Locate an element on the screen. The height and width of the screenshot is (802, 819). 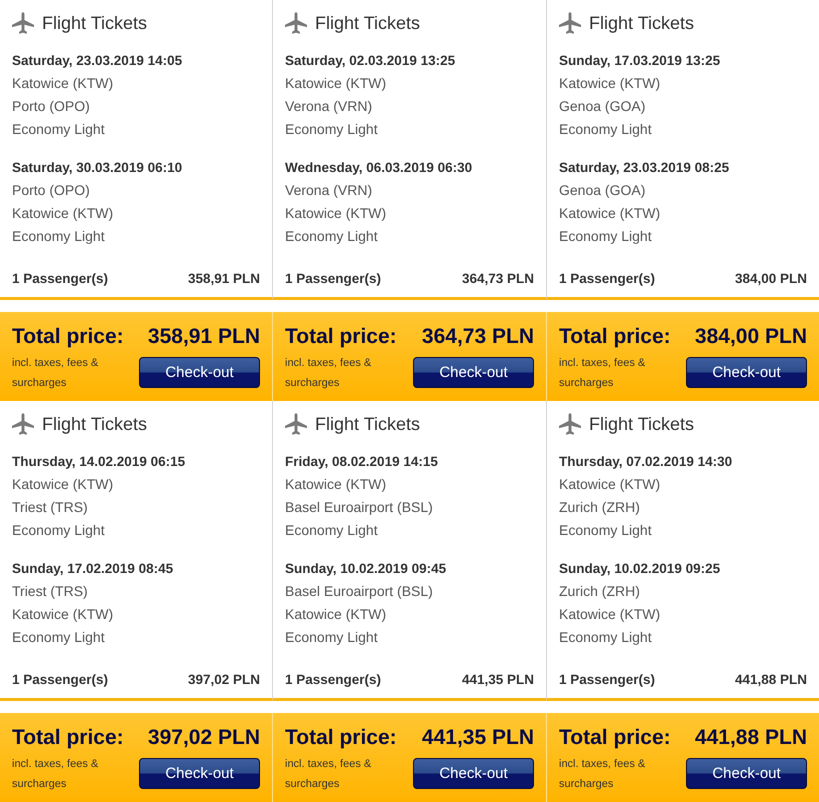
flight-date: Thursday, 07.02.2019 14:30 is located at coordinates (645, 462).